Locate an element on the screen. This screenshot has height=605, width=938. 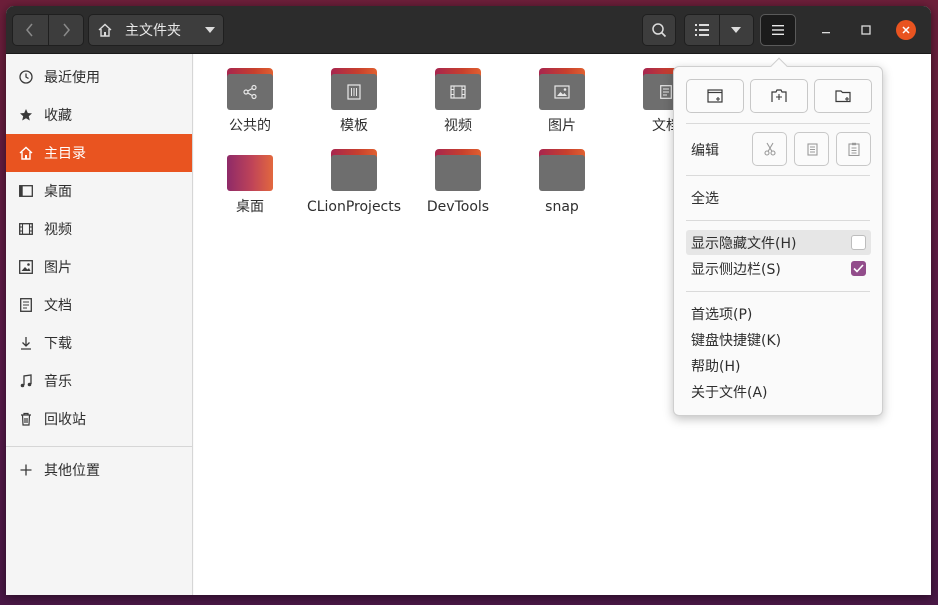
share-icon is located at coordinates (250, 92).